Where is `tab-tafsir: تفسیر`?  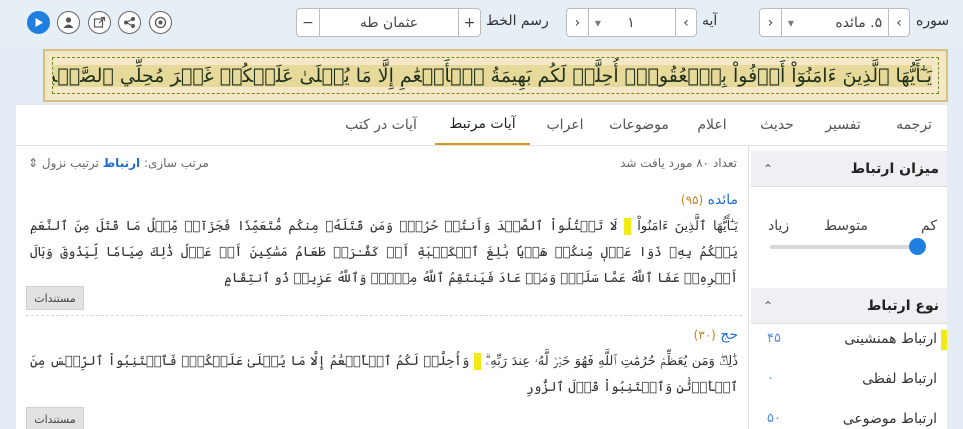 tab-tafsir: تفسیر is located at coordinates (843, 125).